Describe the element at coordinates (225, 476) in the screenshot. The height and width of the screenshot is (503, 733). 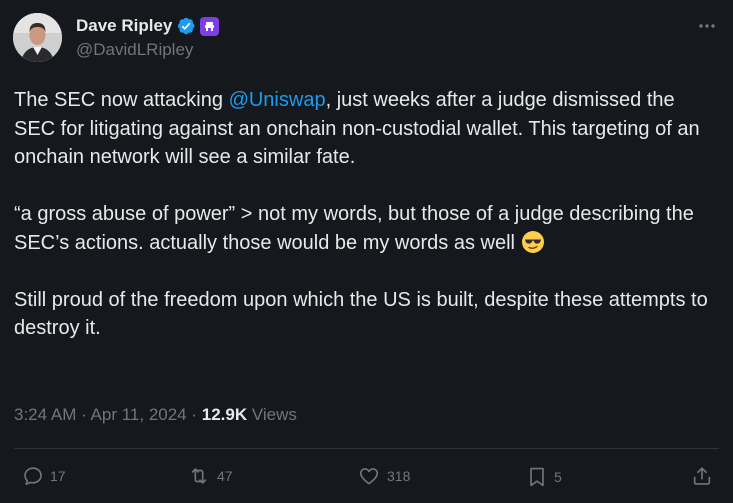
I see `repost-count: 47` at that location.